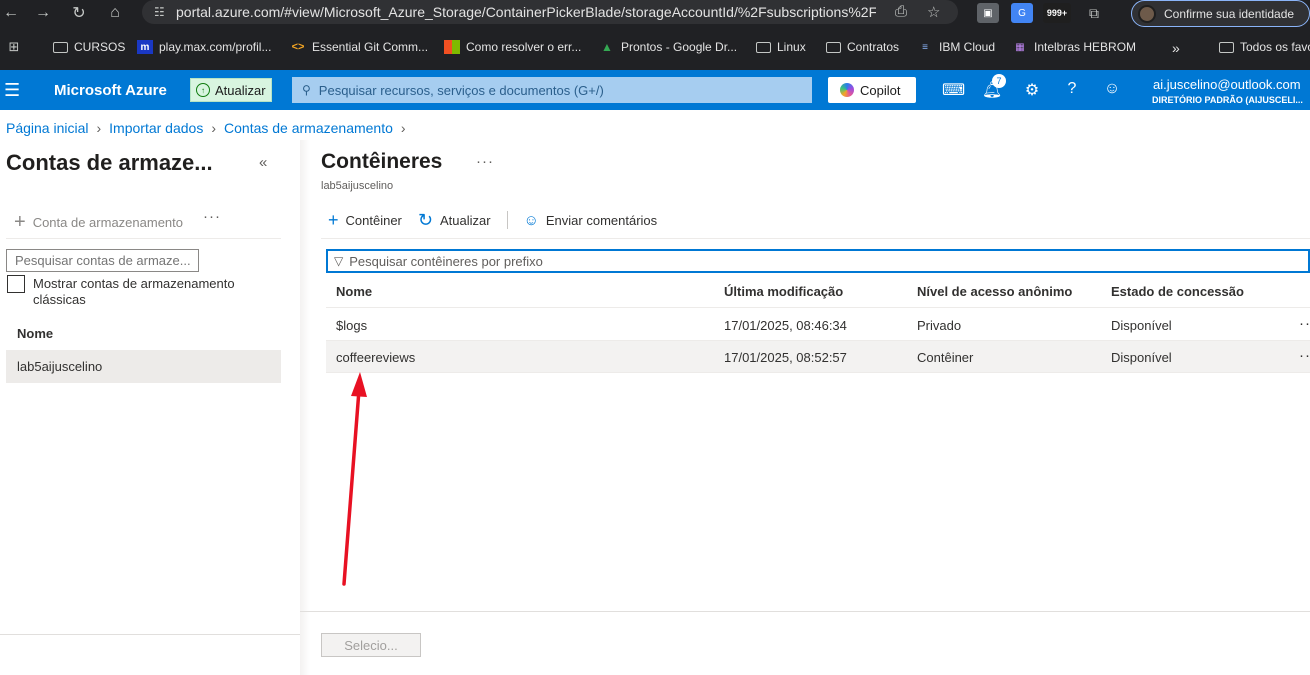  What do you see at coordinates (953, 90) in the screenshot?
I see `cloud-shell-icon: ⌨` at bounding box center [953, 90].